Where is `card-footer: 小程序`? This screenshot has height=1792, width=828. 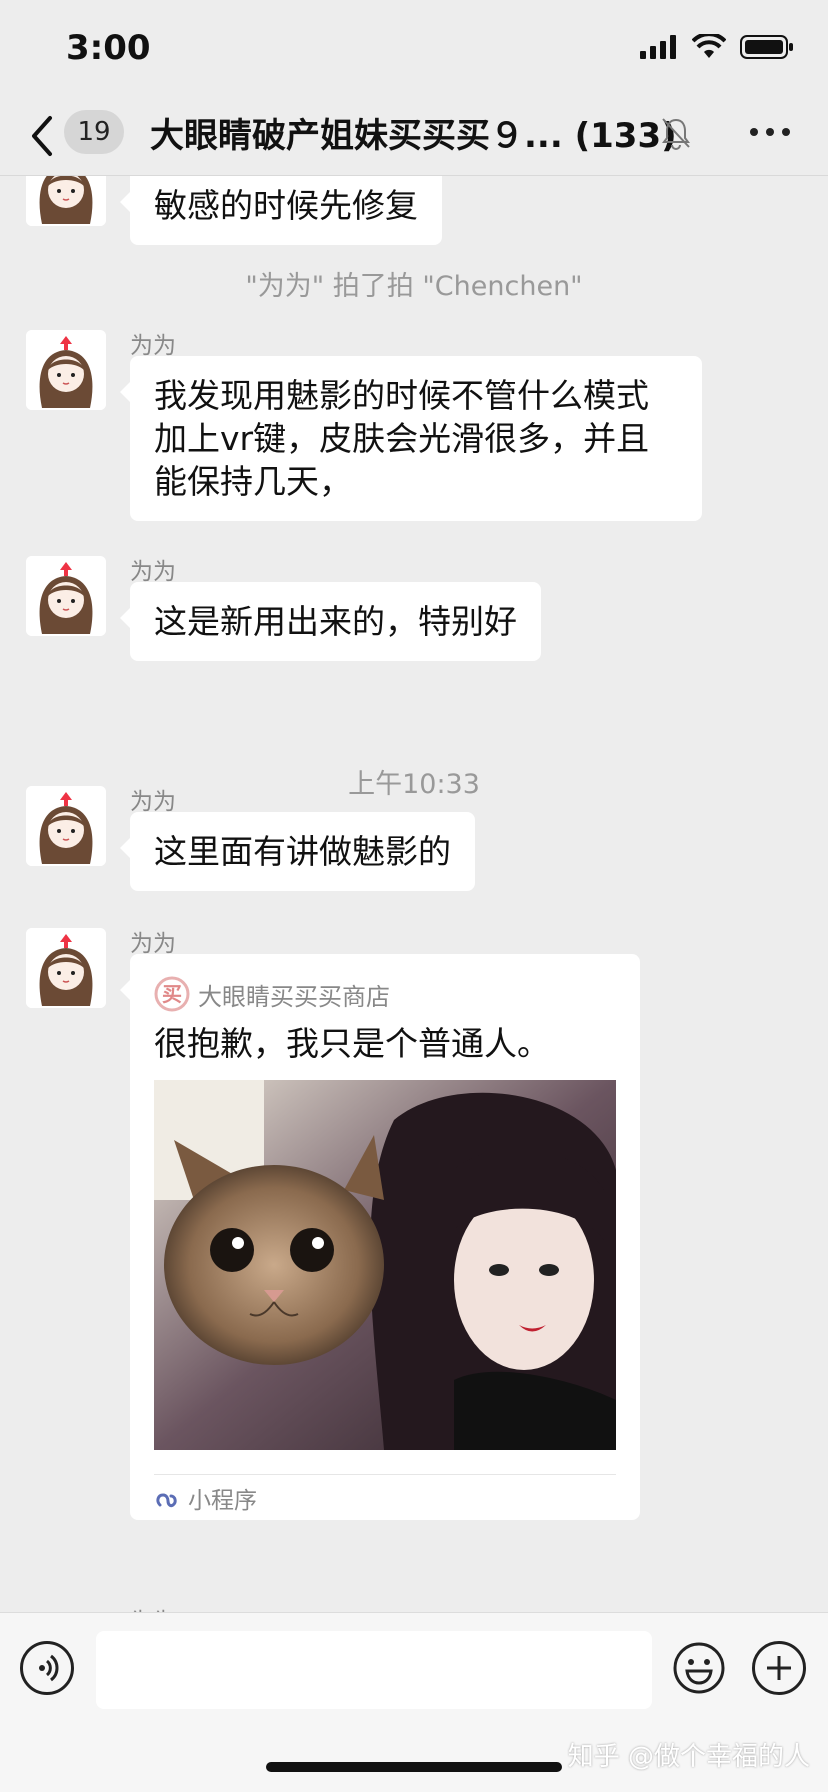
card-footer: 小程序 is located at coordinates (385, 1497).